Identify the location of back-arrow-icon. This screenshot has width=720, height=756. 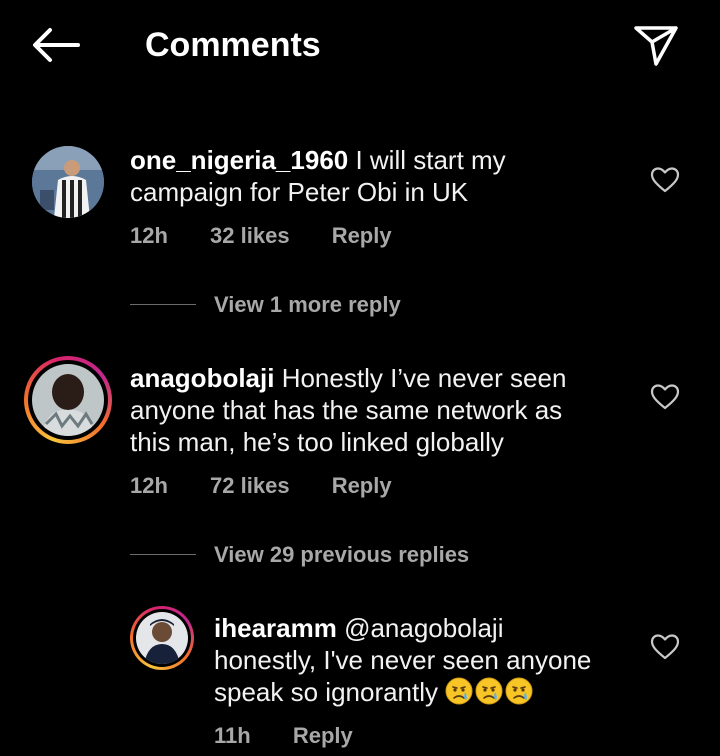
(56, 45).